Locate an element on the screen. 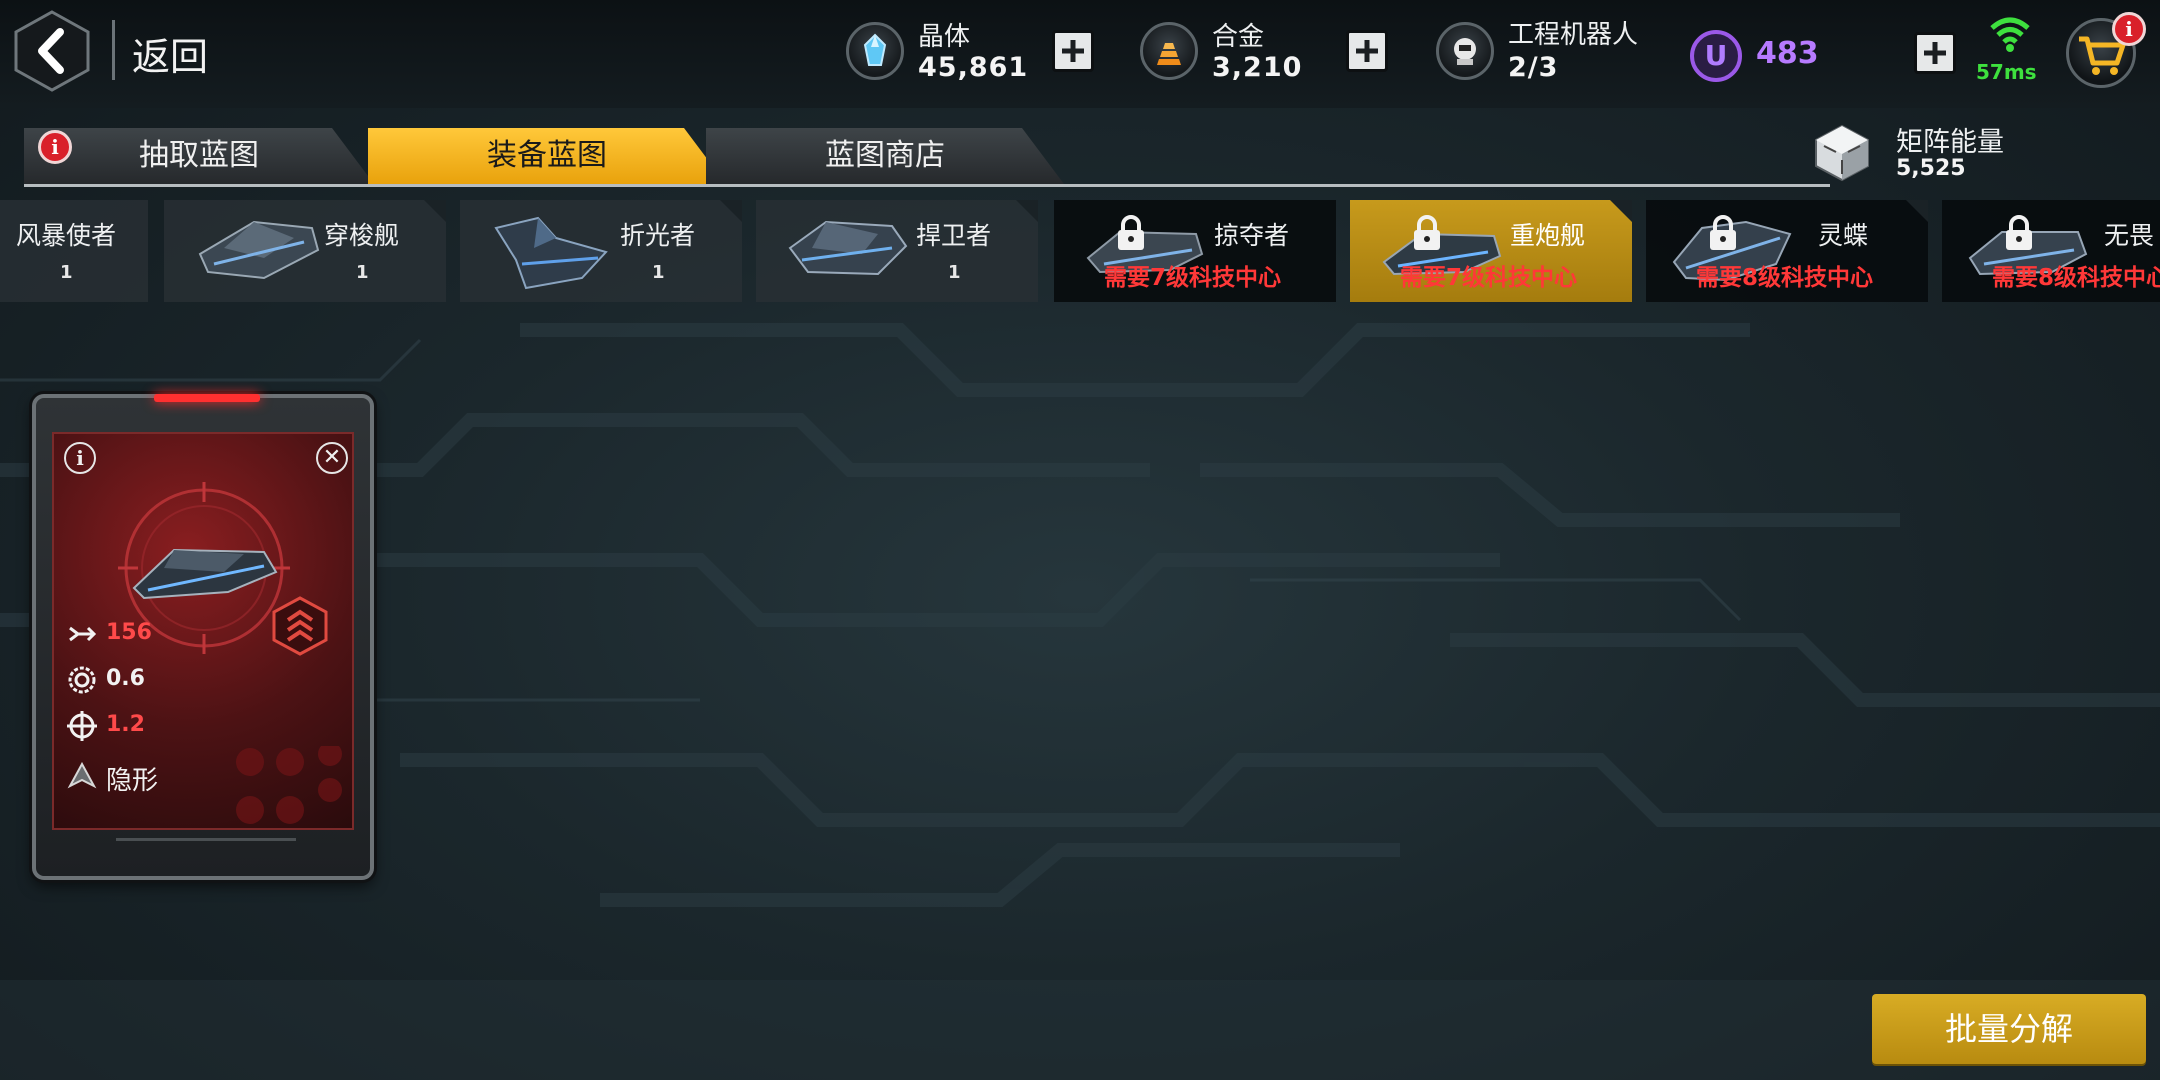  stat-rate-value: 0.6 is located at coordinates (125, 678).